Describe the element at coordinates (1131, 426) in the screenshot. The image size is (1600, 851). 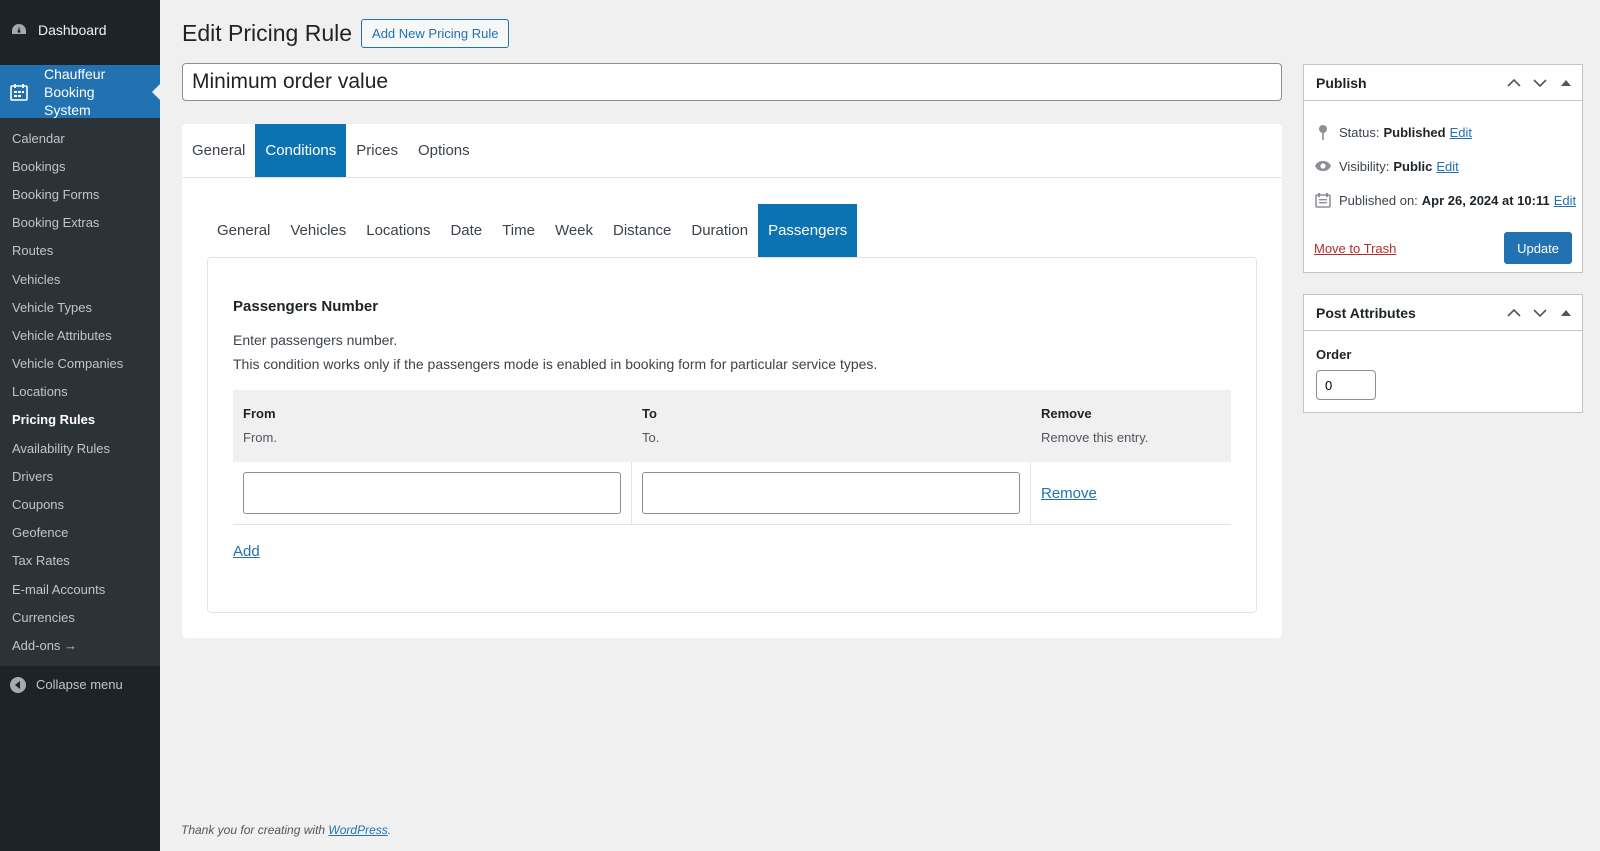
I see `column-remove: Remove Remove this entry.` at that location.